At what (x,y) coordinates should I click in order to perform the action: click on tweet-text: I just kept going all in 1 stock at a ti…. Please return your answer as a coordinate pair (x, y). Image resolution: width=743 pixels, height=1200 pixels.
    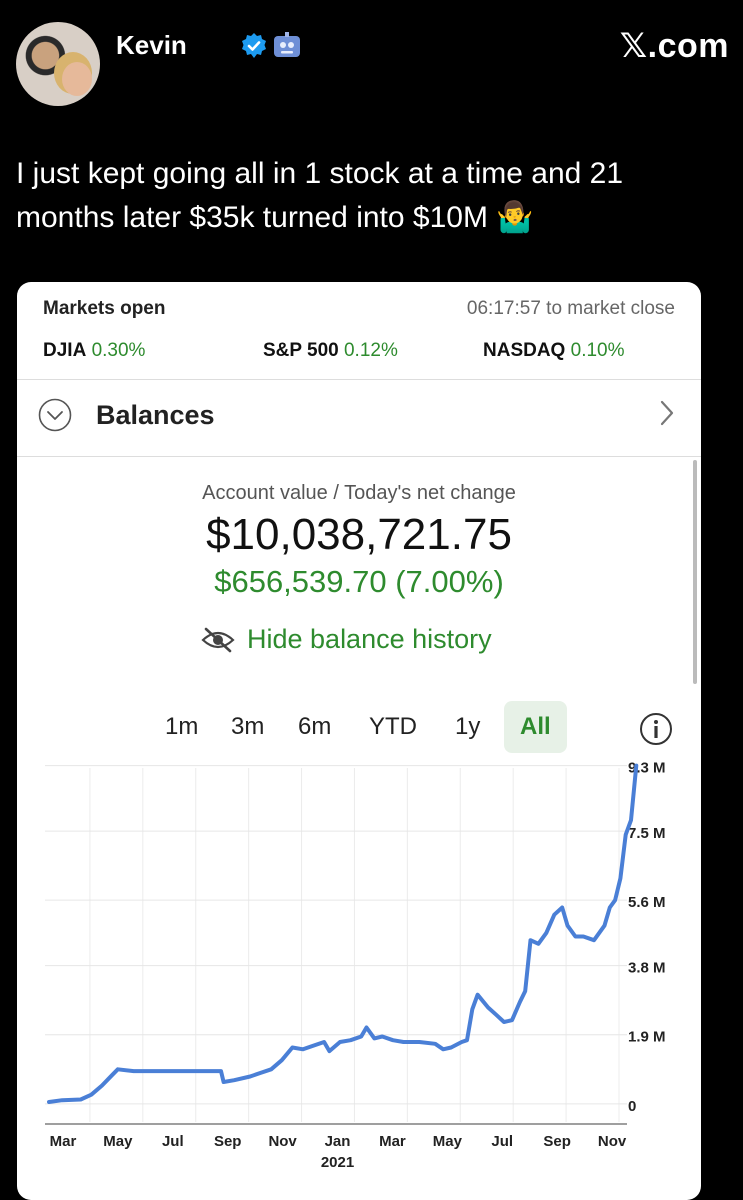
    Looking at the image, I should click on (320, 195).